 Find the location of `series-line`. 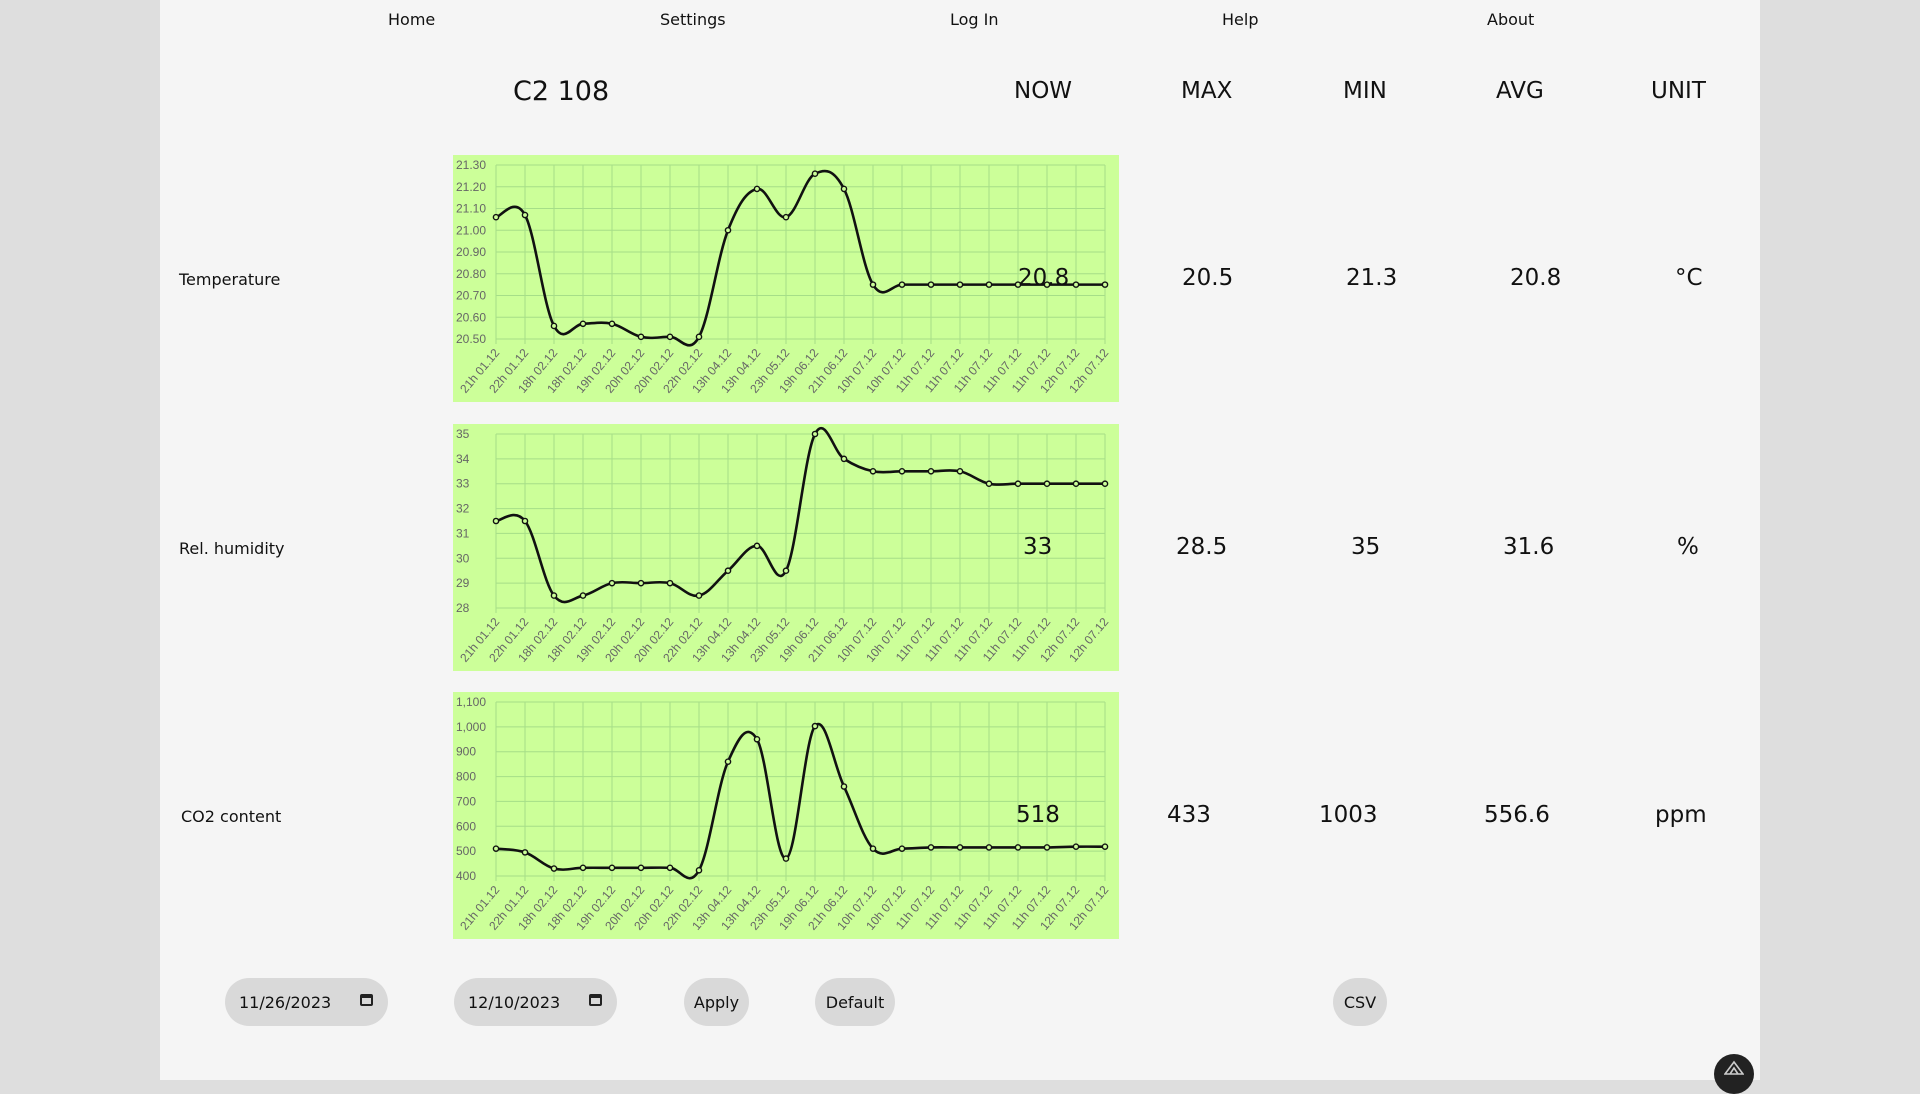

series-line is located at coordinates (800, 515).